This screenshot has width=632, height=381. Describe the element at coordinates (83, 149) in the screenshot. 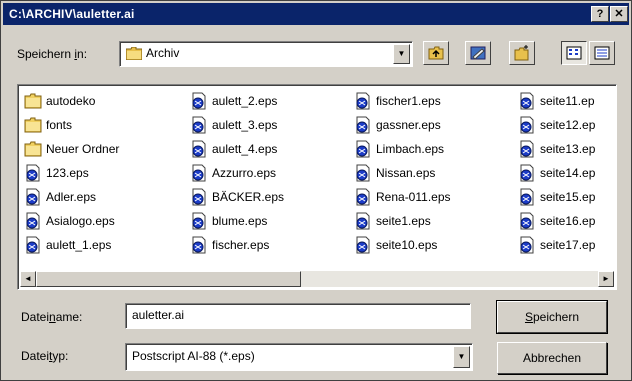

I see `file-name: Neuer Ordner` at that location.